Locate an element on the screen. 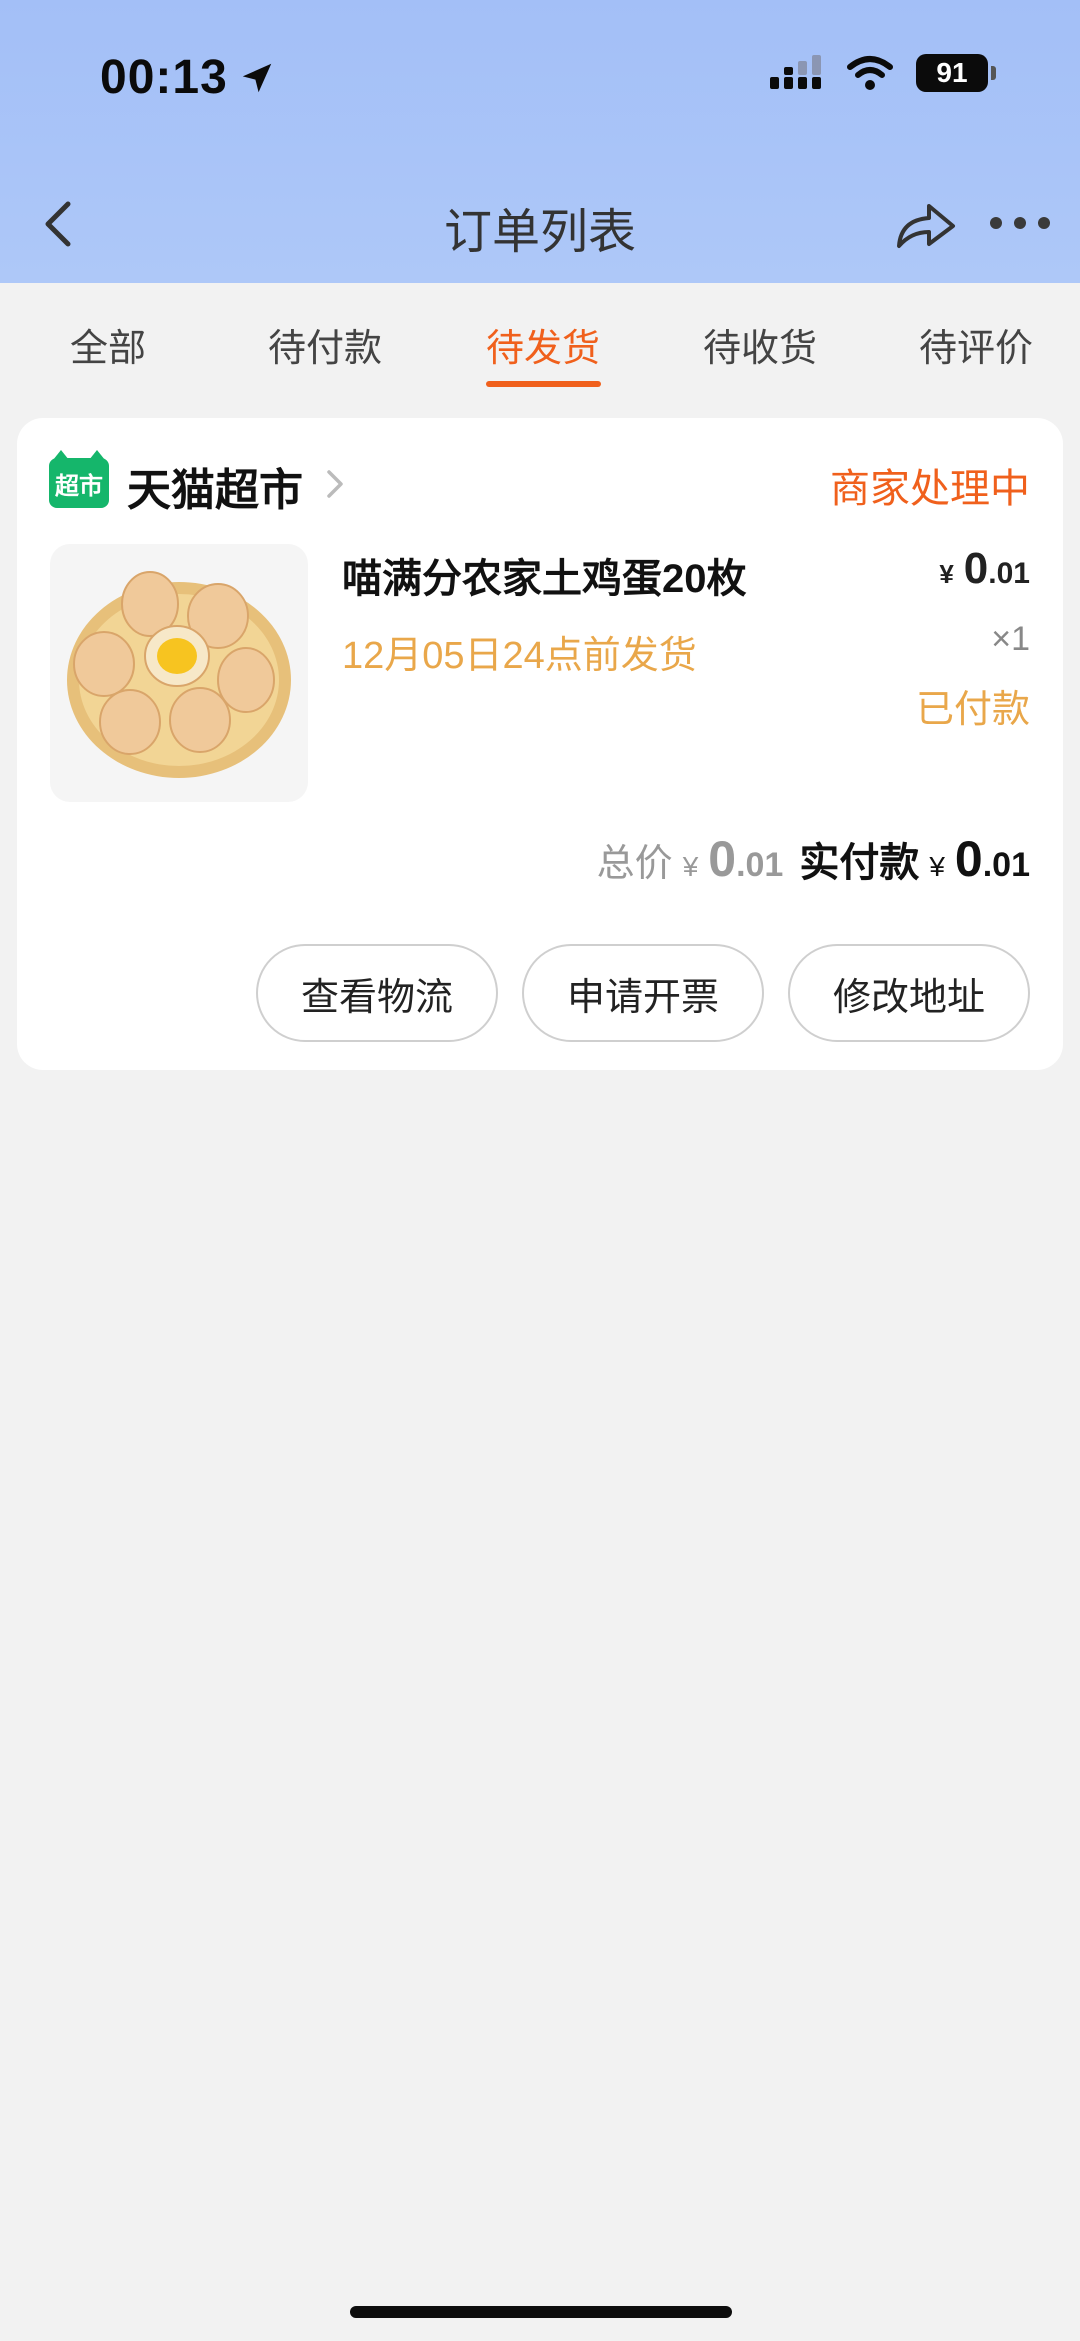  total-currency: ¥ is located at coordinates (690, 866).